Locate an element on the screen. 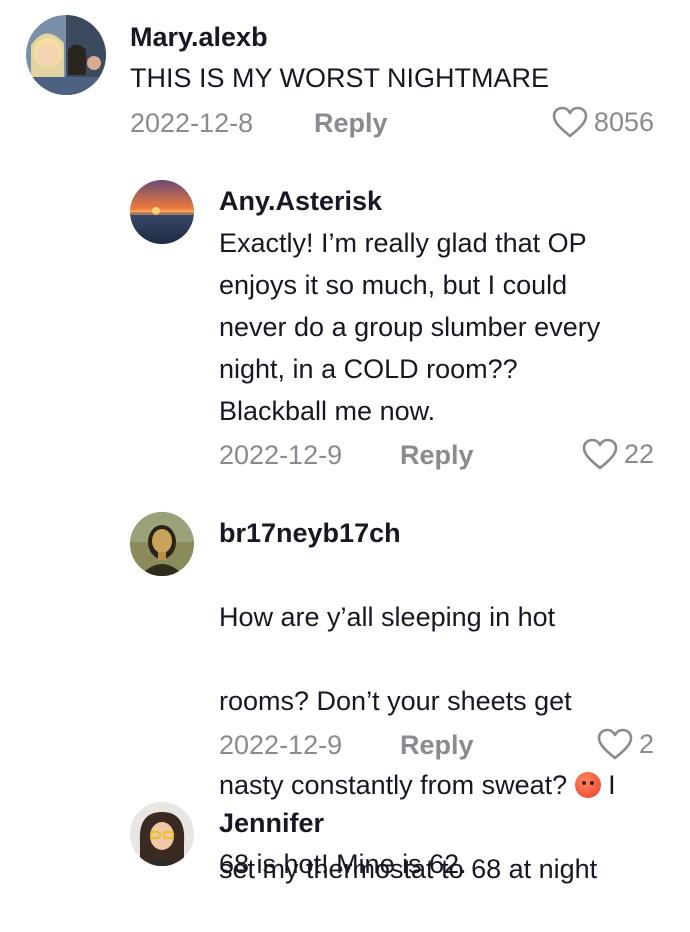 Image resolution: width=690 pixels, height=932 pixels. comment-username: br17neyb17ch is located at coordinates (310, 533).